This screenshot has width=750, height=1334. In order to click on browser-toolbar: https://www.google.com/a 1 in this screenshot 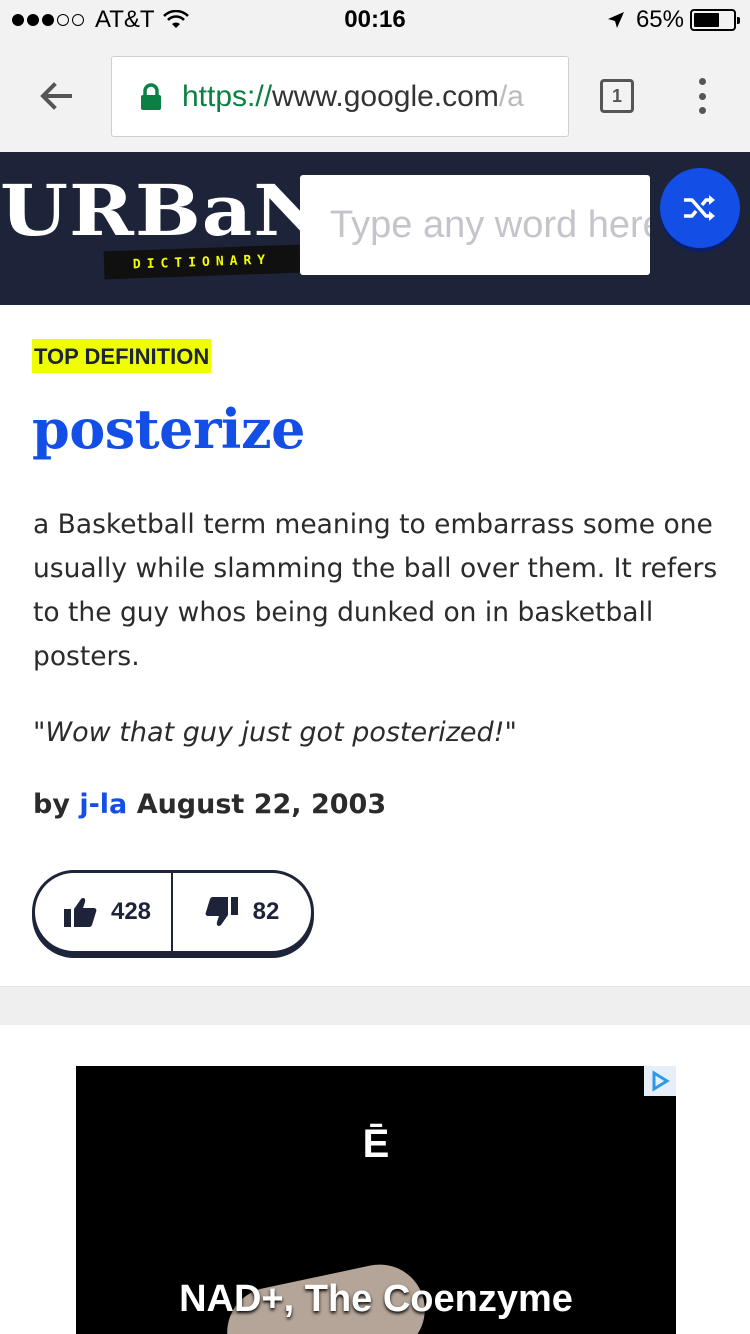, I will do `click(375, 96)`.